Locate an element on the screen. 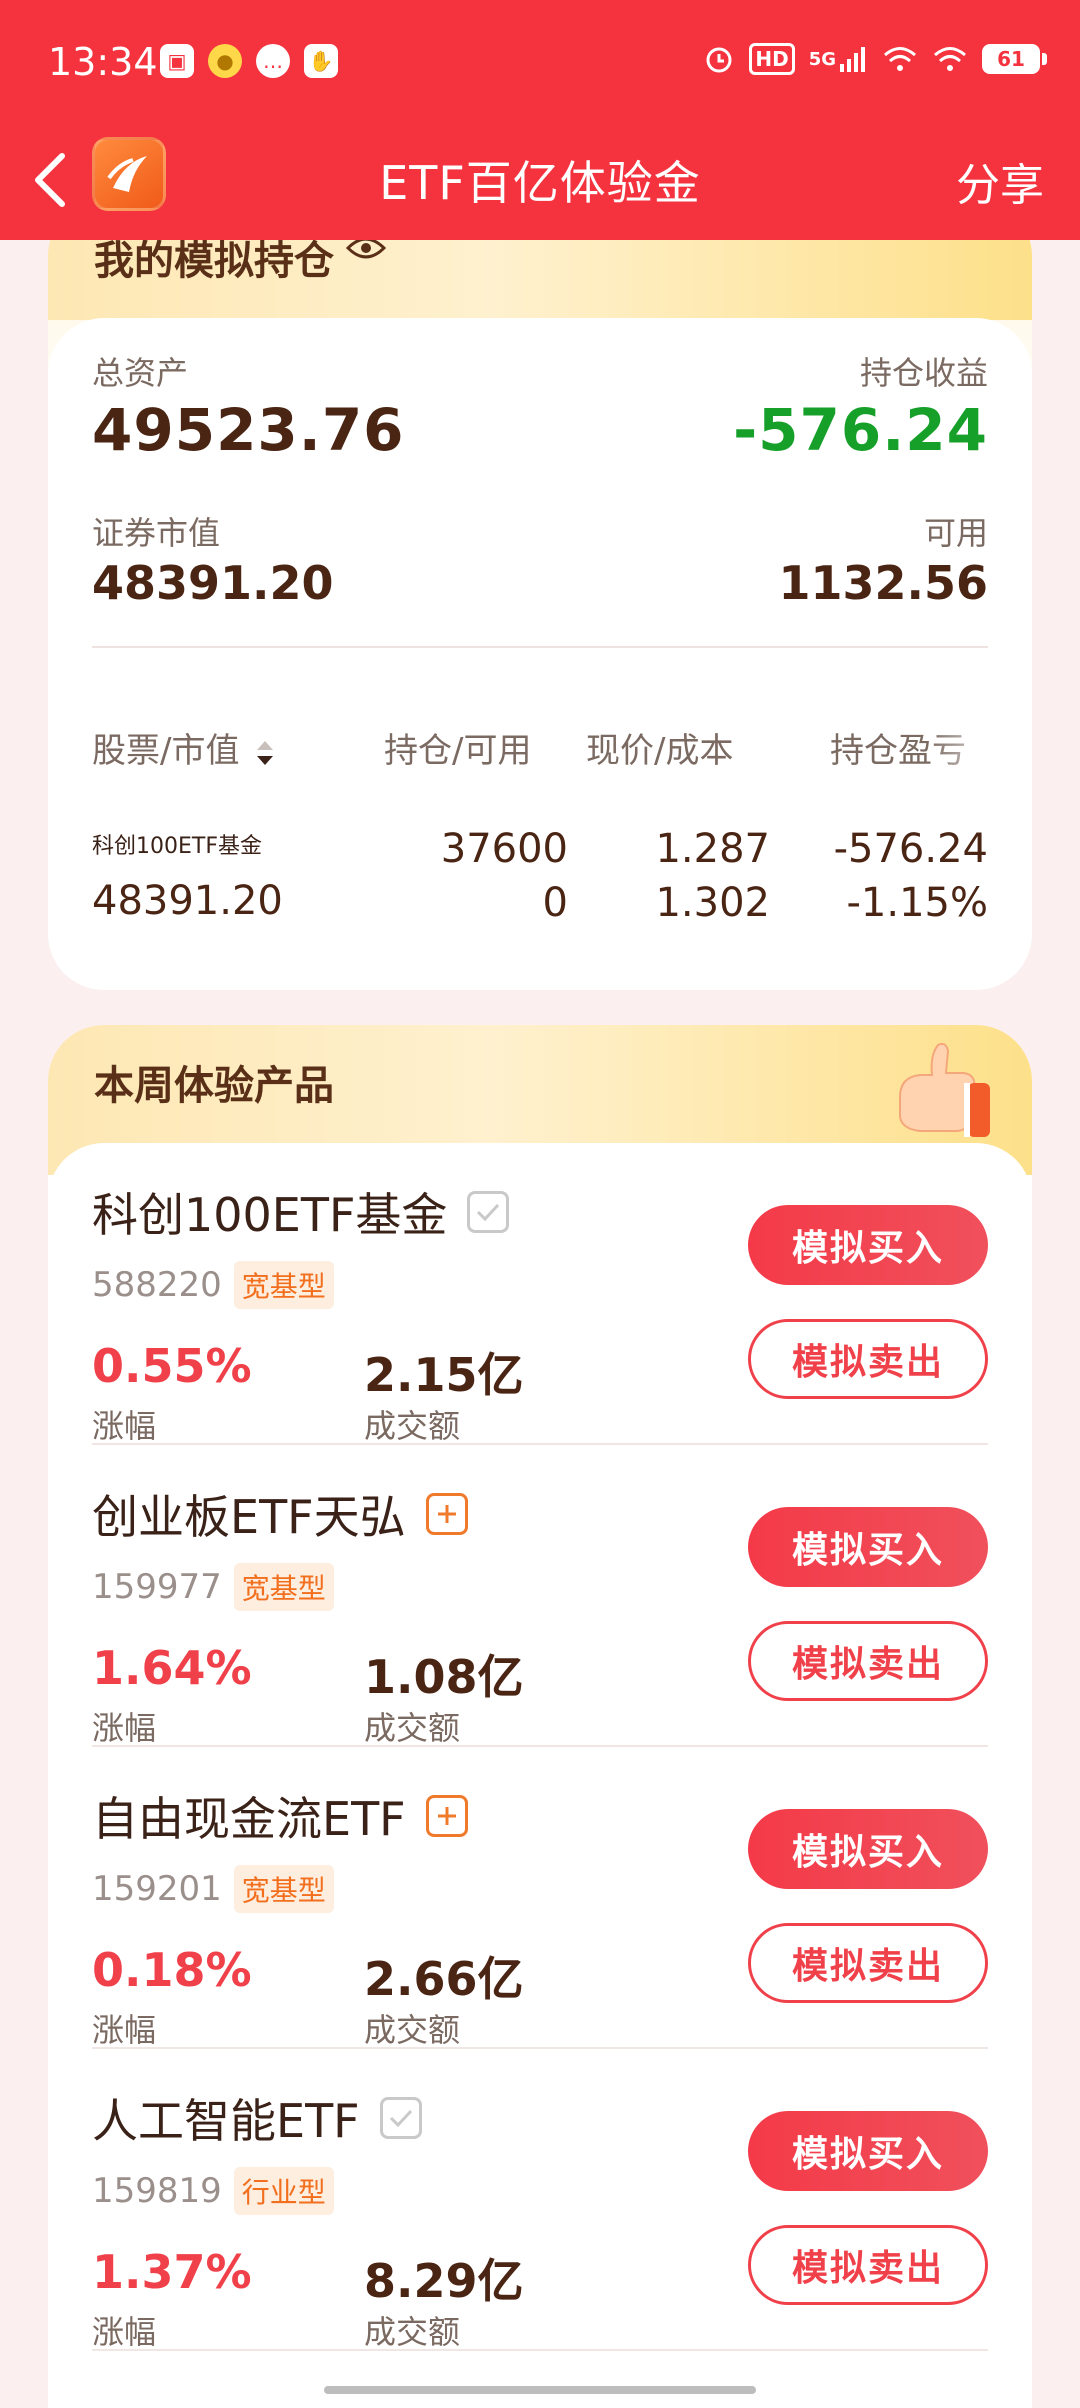 This screenshot has height=2408, width=1080. product-volume: 1.08亿 is located at coordinates (444, 1677).